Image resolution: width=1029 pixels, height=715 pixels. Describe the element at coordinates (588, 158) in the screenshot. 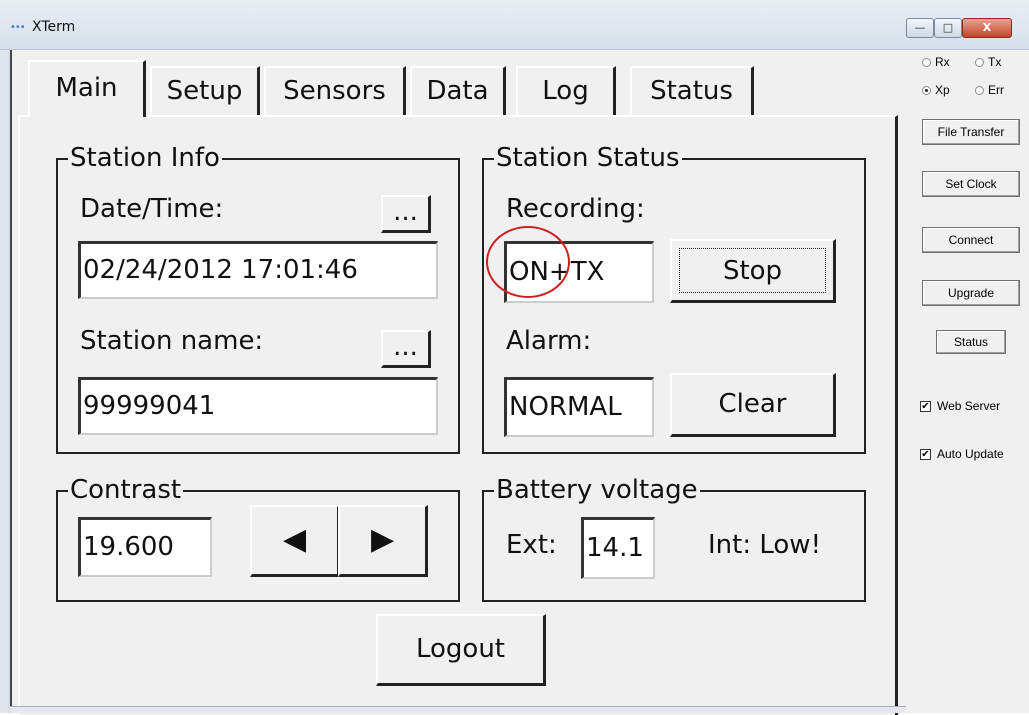

I see `station-status-title: Station Status` at that location.